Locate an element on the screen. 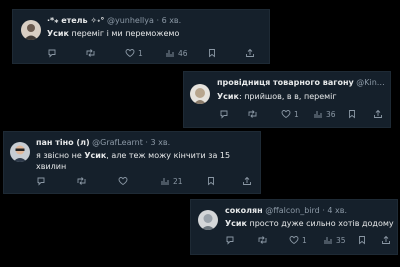 The height and width of the screenshot is (267, 400). tweet-text: Усик просто дуже сильно хотів додому is located at coordinates (311, 223).